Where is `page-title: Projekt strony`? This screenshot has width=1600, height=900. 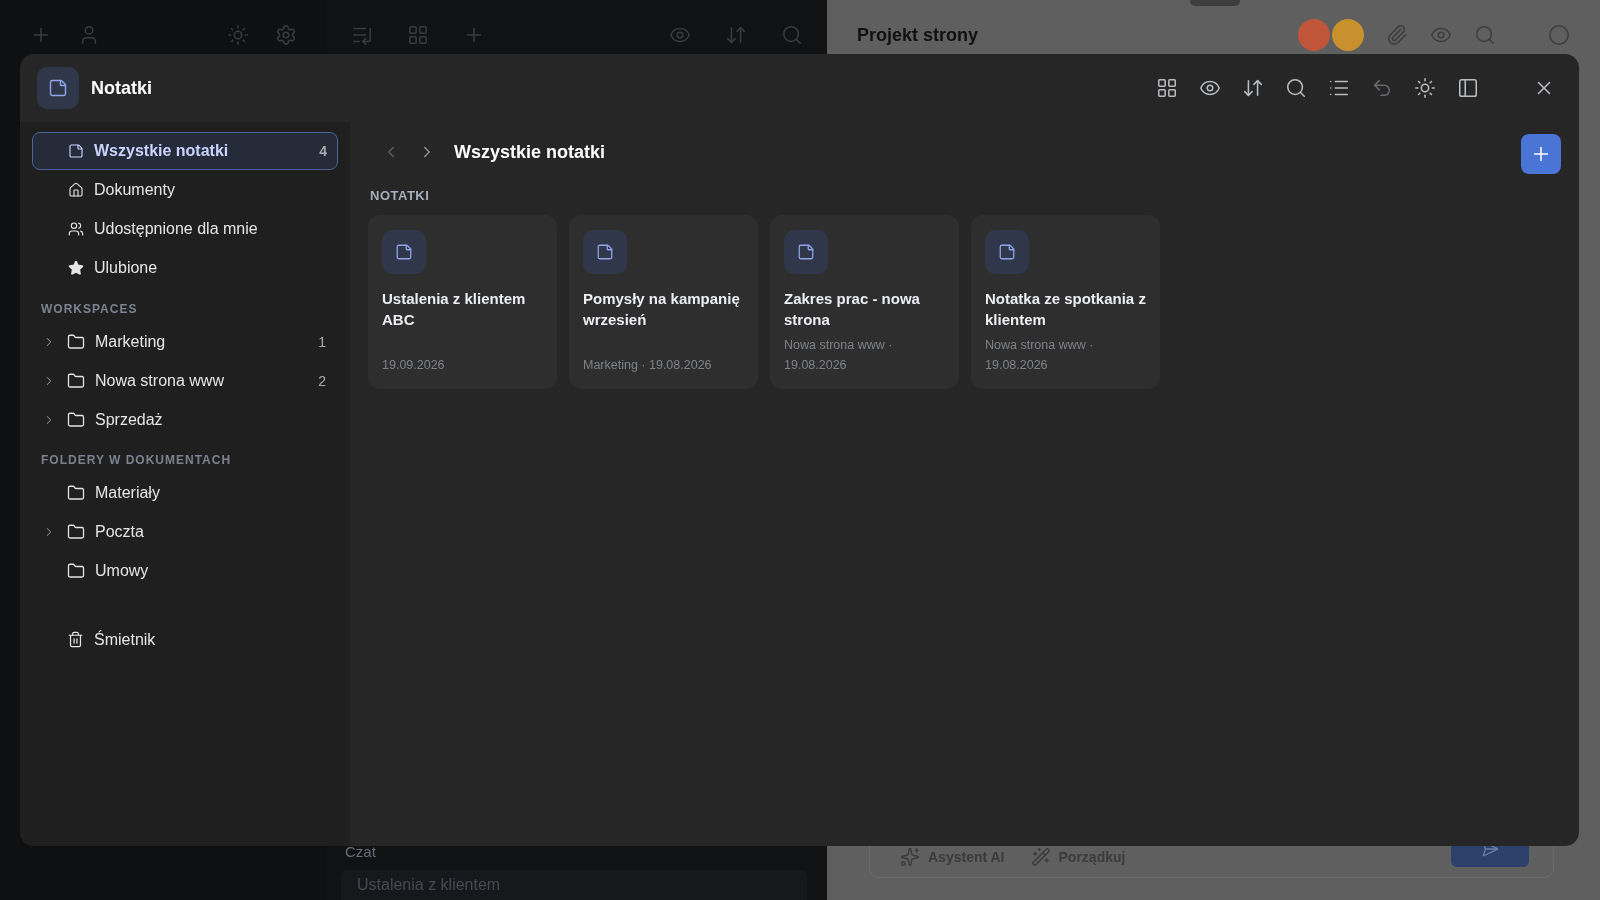 page-title: Projekt strony is located at coordinates (918, 35).